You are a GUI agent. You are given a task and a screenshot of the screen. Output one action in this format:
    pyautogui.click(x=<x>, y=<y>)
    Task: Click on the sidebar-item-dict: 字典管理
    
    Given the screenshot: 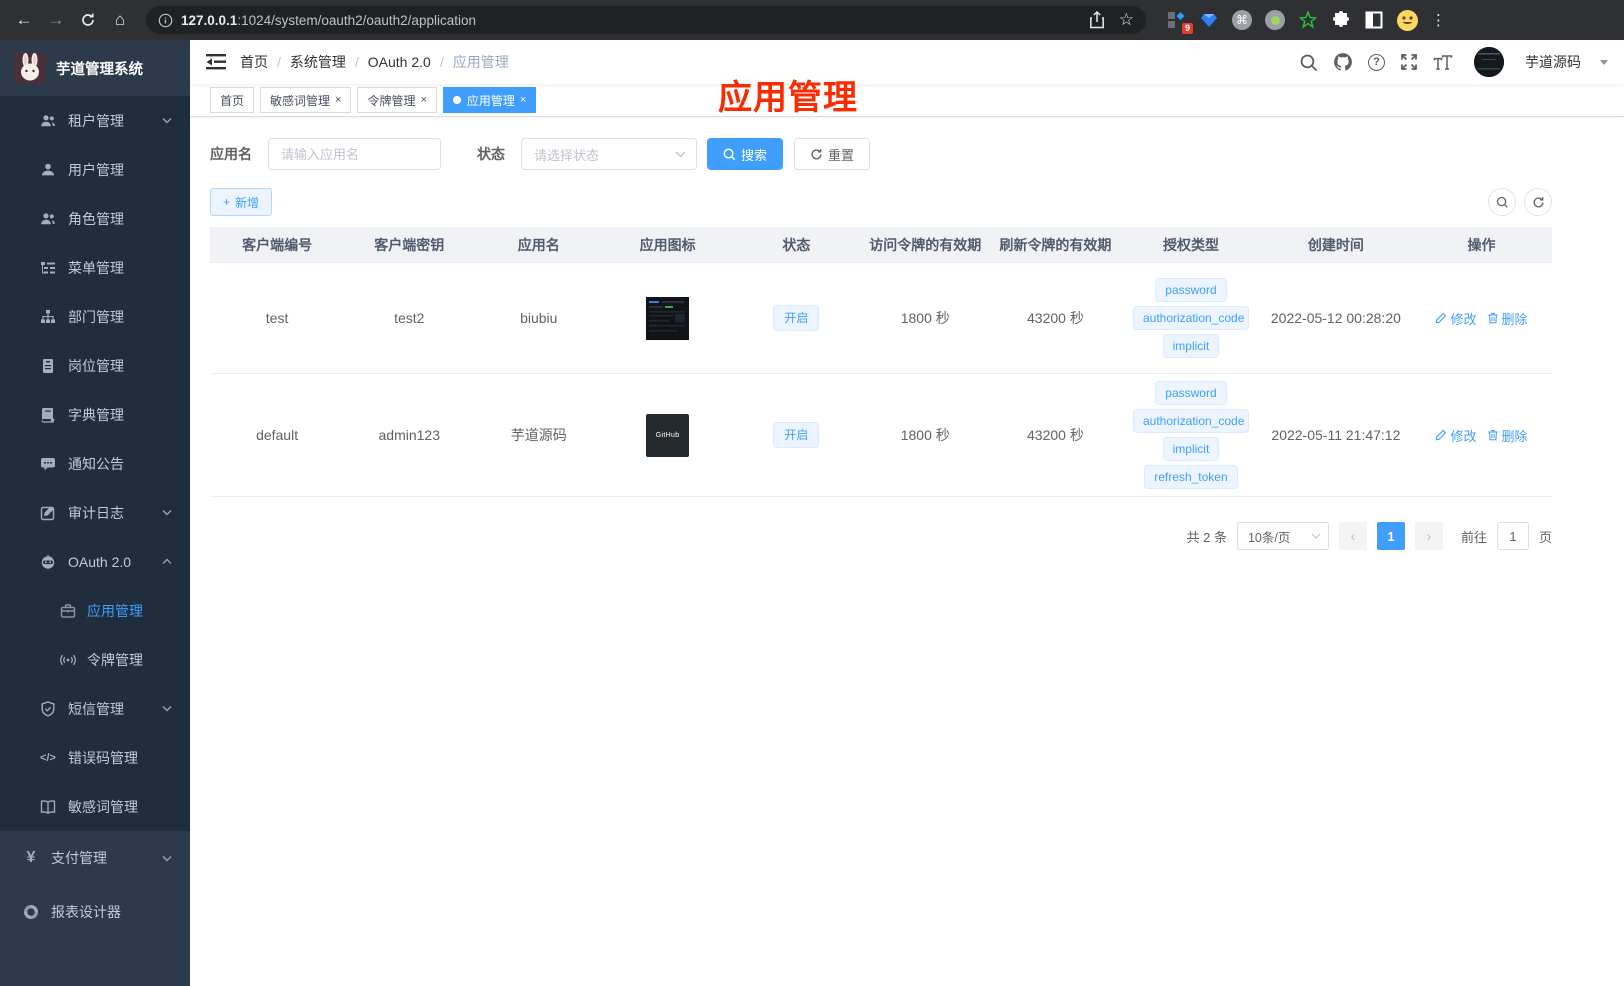 What is the action you would take?
    pyautogui.click(x=95, y=414)
    